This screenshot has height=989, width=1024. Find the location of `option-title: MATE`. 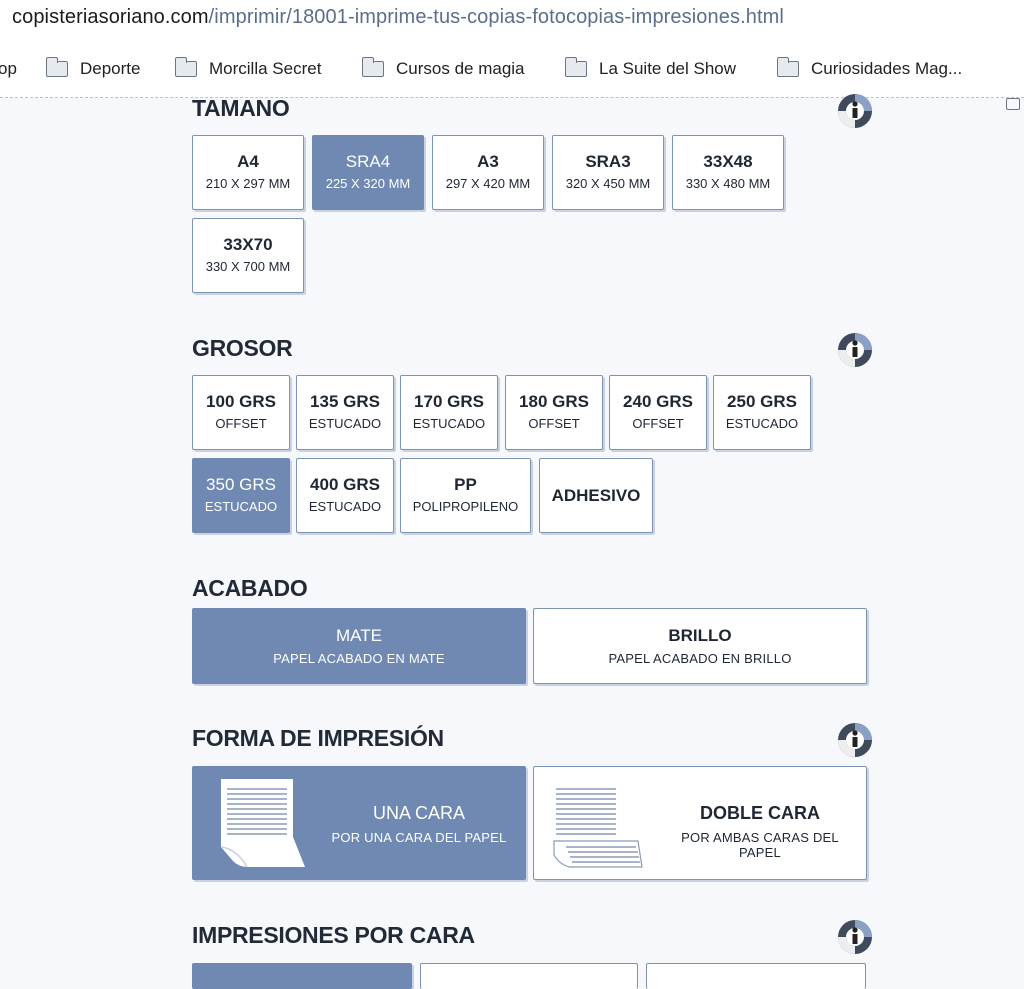

option-title: MATE is located at coordinates (359, 635).